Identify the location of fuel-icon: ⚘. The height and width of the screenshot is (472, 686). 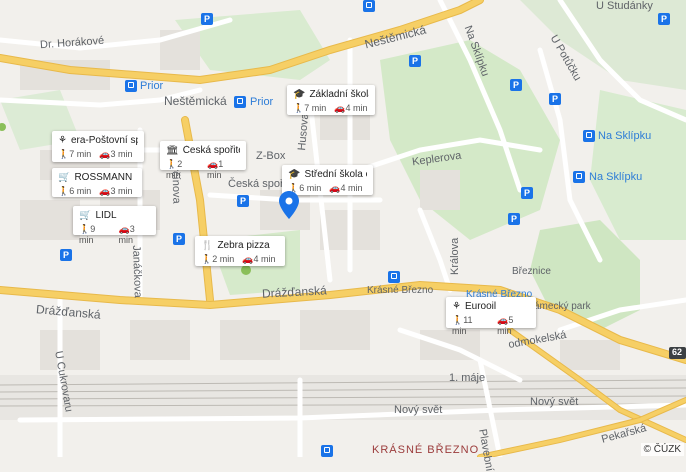
(456, 306).